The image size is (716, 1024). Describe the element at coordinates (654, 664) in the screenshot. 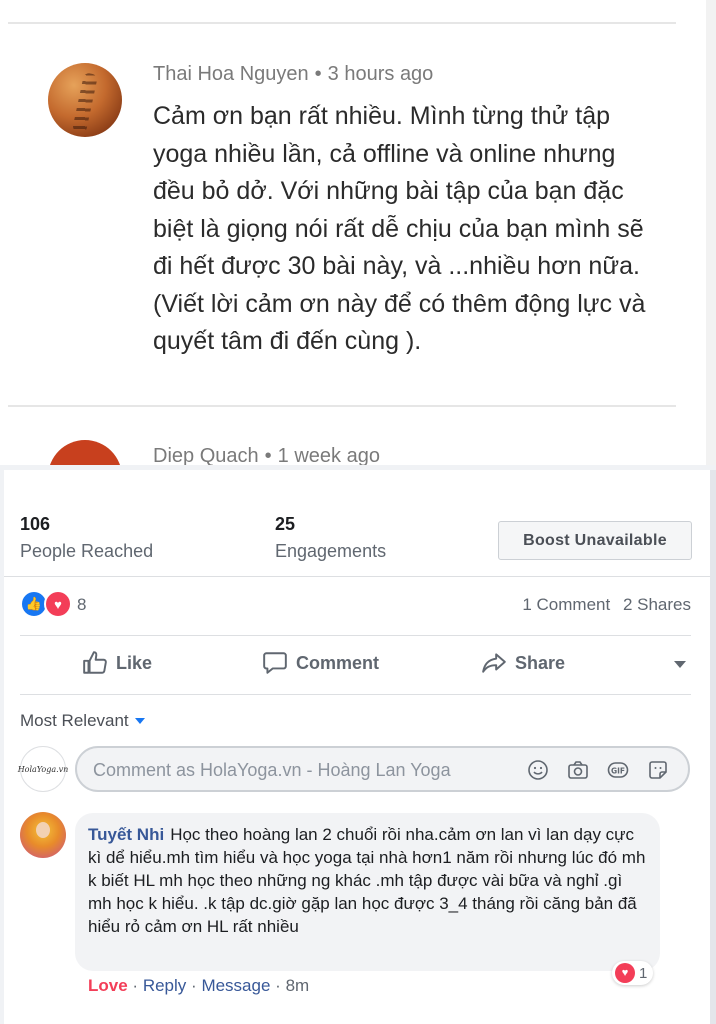

I see `page-logo-mini` at that location.